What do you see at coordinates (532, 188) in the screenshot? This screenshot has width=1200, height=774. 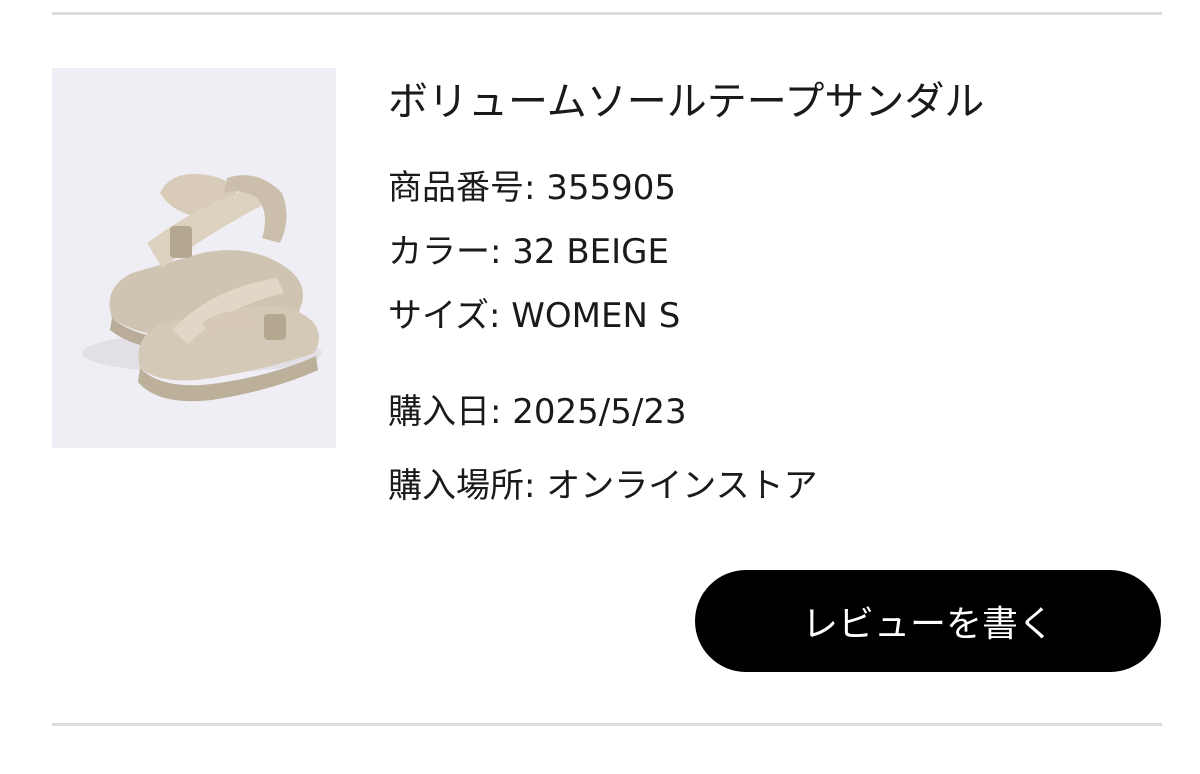 I see `product-number-row: 商品番号: 355905` at bounding box center [532, 188].